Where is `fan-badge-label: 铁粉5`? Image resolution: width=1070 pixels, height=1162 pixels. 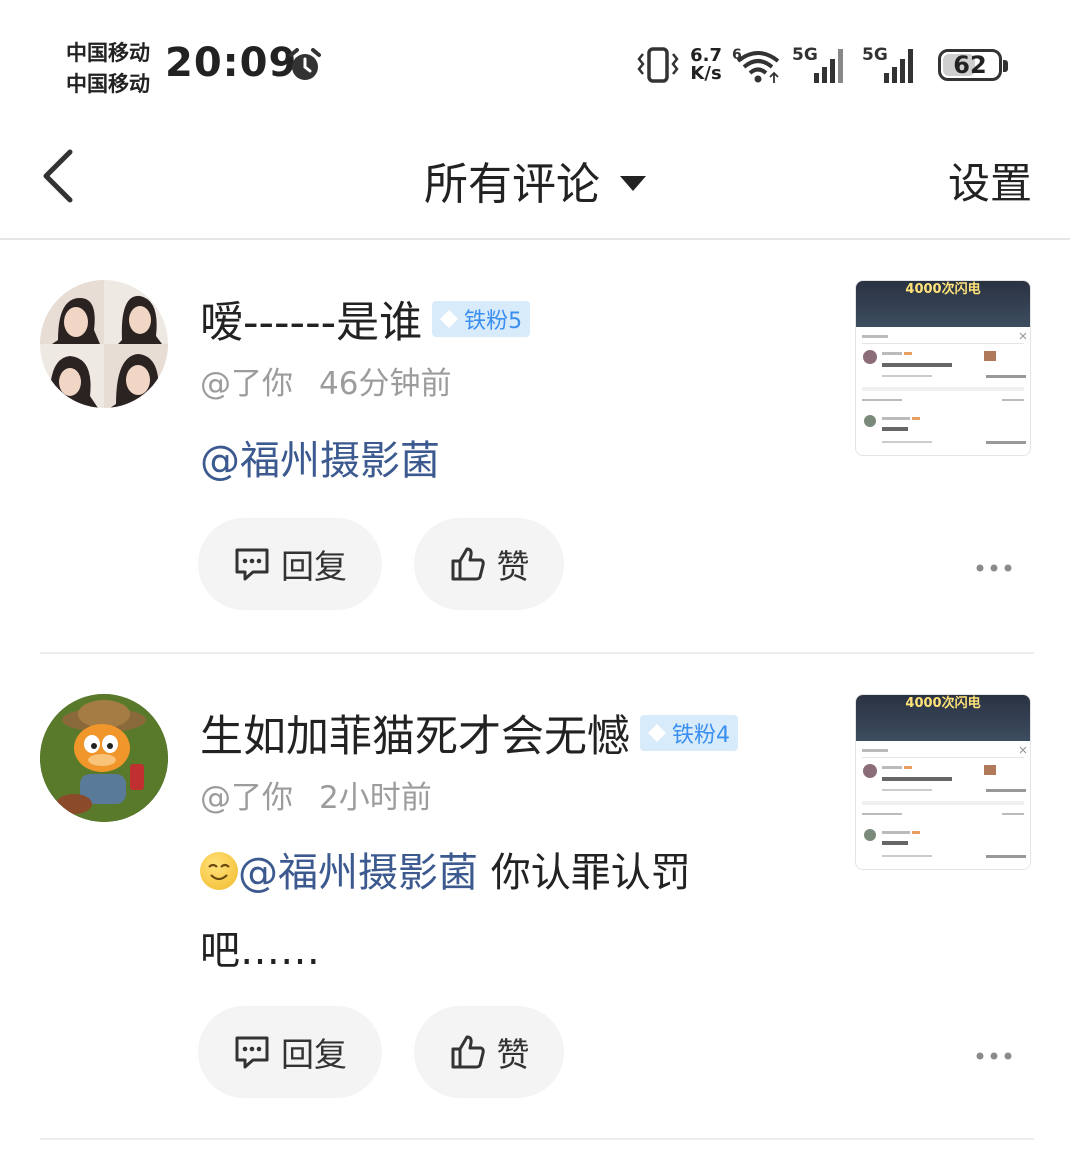
fan-badge-label: 铁粉5 is located at coordinates (493, 321).